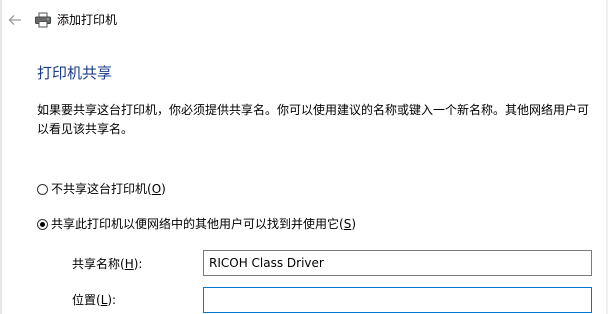  I want to click on share-radio, so click(42, 224).